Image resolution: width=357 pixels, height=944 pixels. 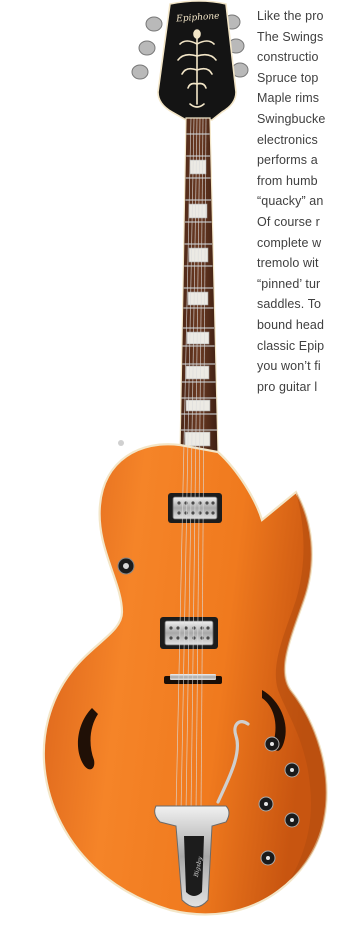 I want to click on description-line: Maple rims, so click(x=288, y=98).